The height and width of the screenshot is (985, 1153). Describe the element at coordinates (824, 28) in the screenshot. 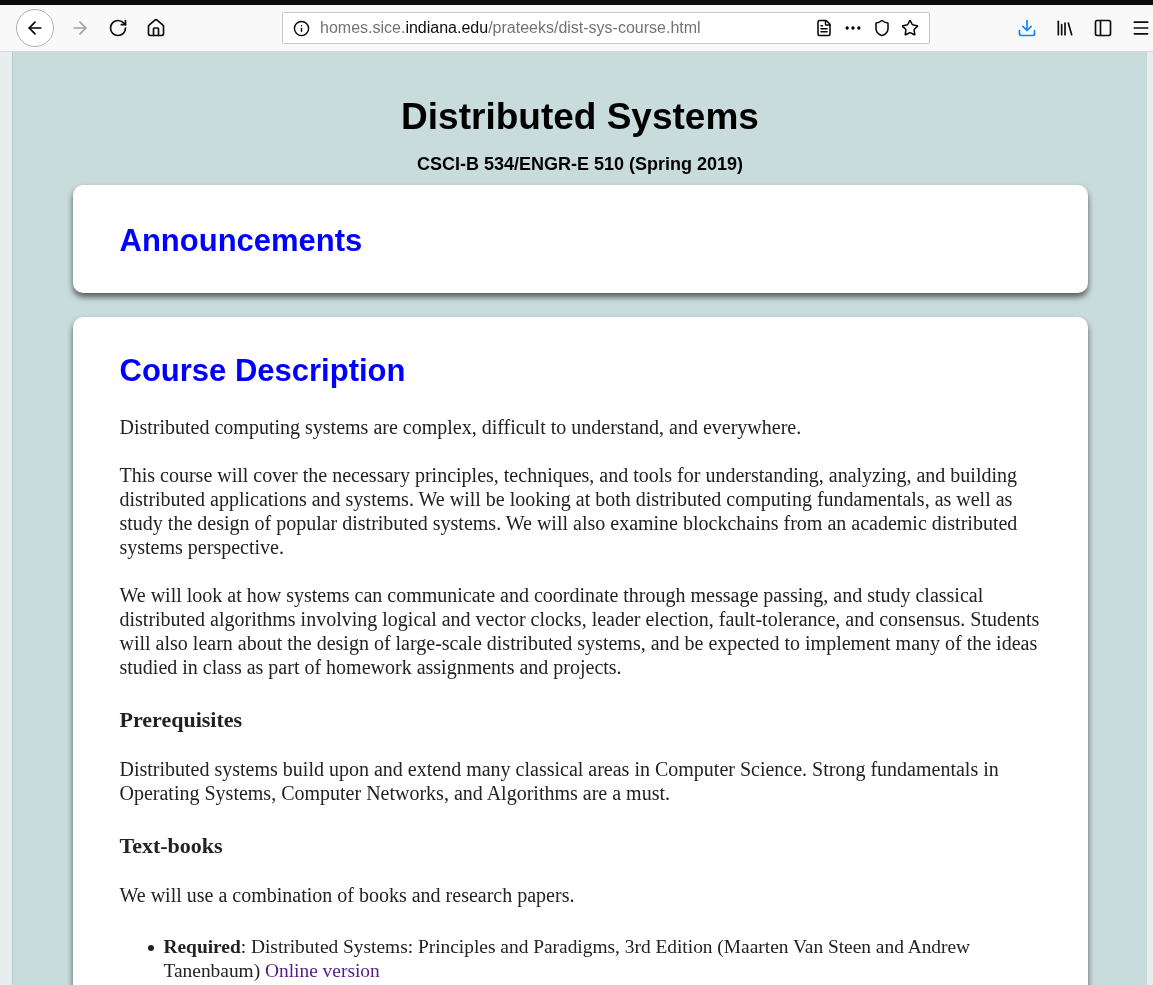

I see `reader-view-icon` at that location.